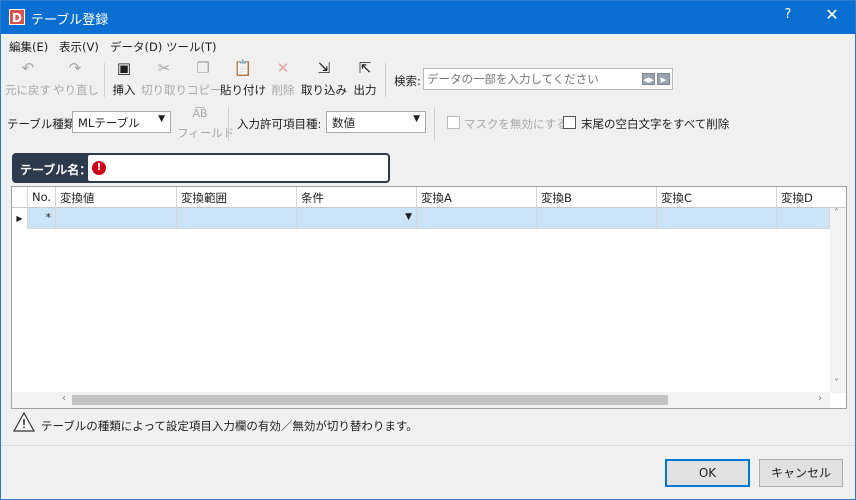 This screenshot has height=500, width=856. What do you see at coordinates (663, 79) in the screenshot?
I see `search-next-icon: ▶` at bounding box center [663, 79].